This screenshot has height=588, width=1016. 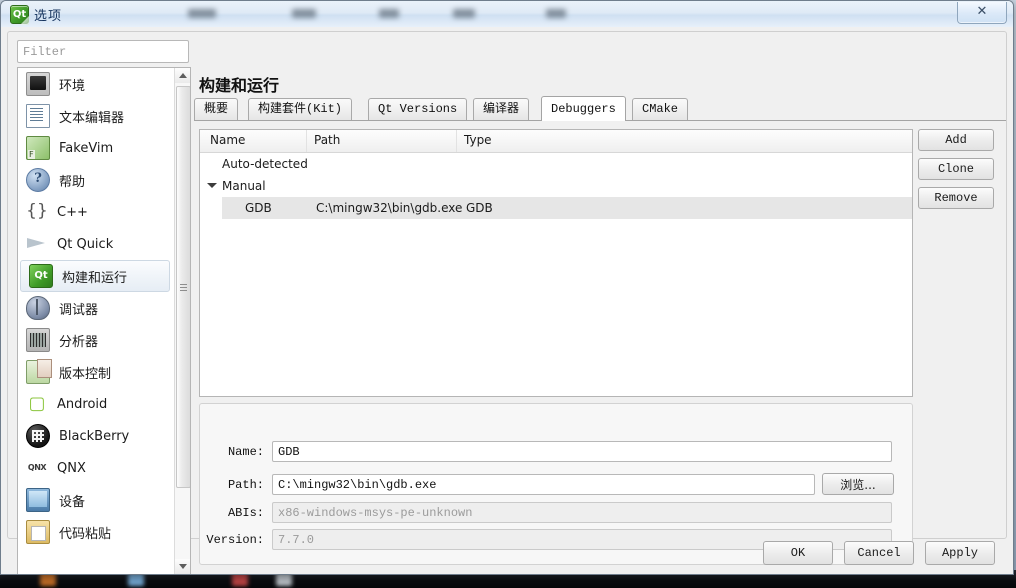 What do you see at coordinates (245, 452) in the screenshot?
I see `name-label: Name:` at bounding box center [245, 452].